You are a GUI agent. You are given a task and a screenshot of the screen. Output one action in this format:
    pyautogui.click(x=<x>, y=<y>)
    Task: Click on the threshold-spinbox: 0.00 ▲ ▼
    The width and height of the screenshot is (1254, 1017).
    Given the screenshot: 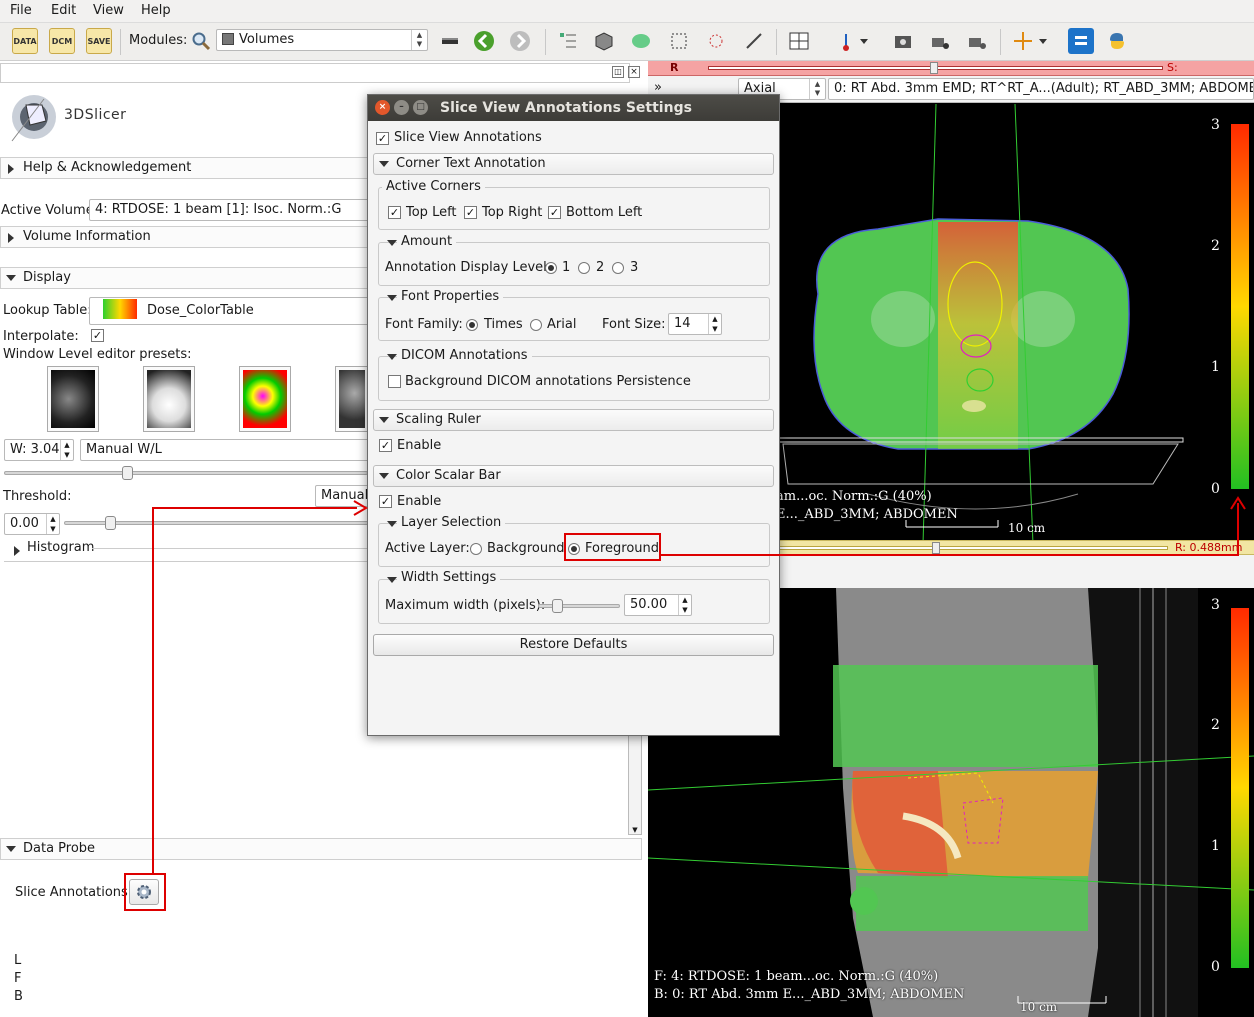 What is the action you would take?
    pyautogui.click(x=32, y=524)
    